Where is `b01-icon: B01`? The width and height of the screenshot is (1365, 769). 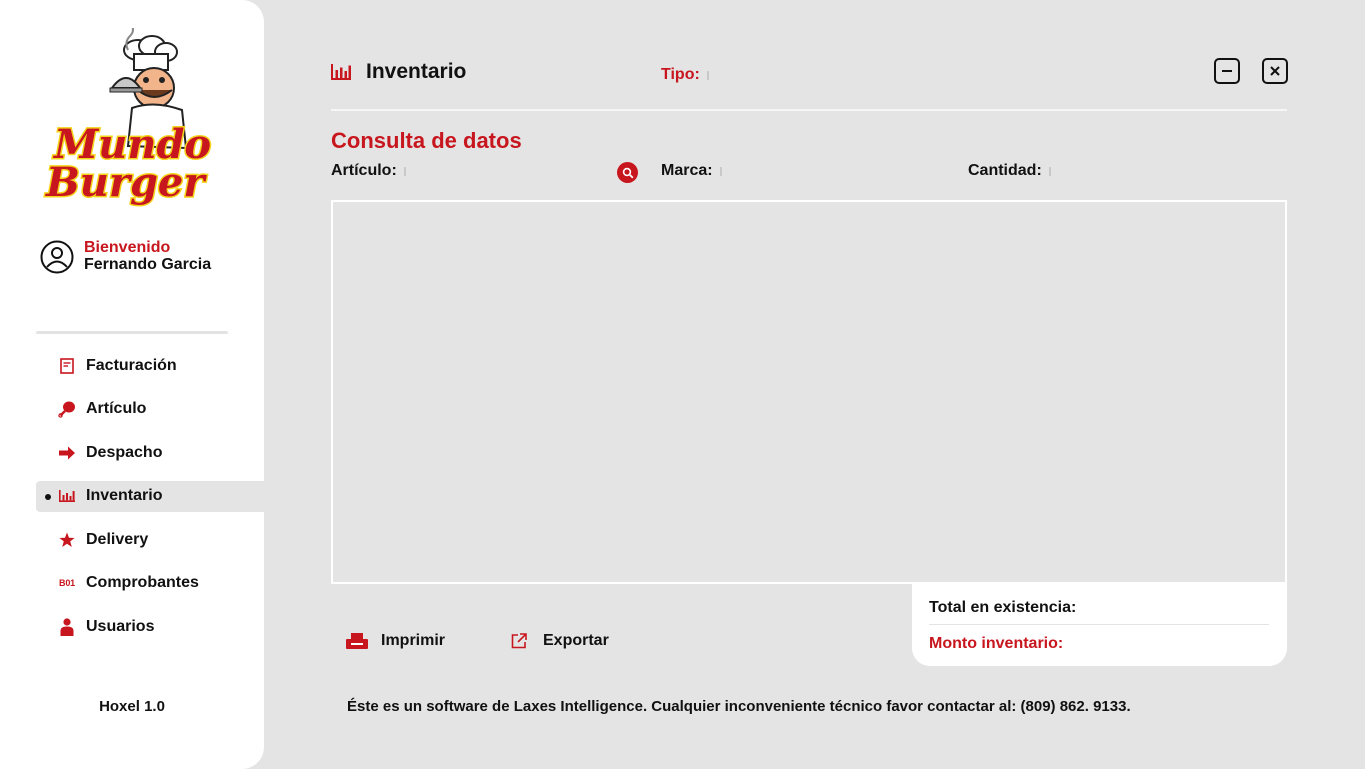 b01-icon: B01 is located at coordinates (67, 583).